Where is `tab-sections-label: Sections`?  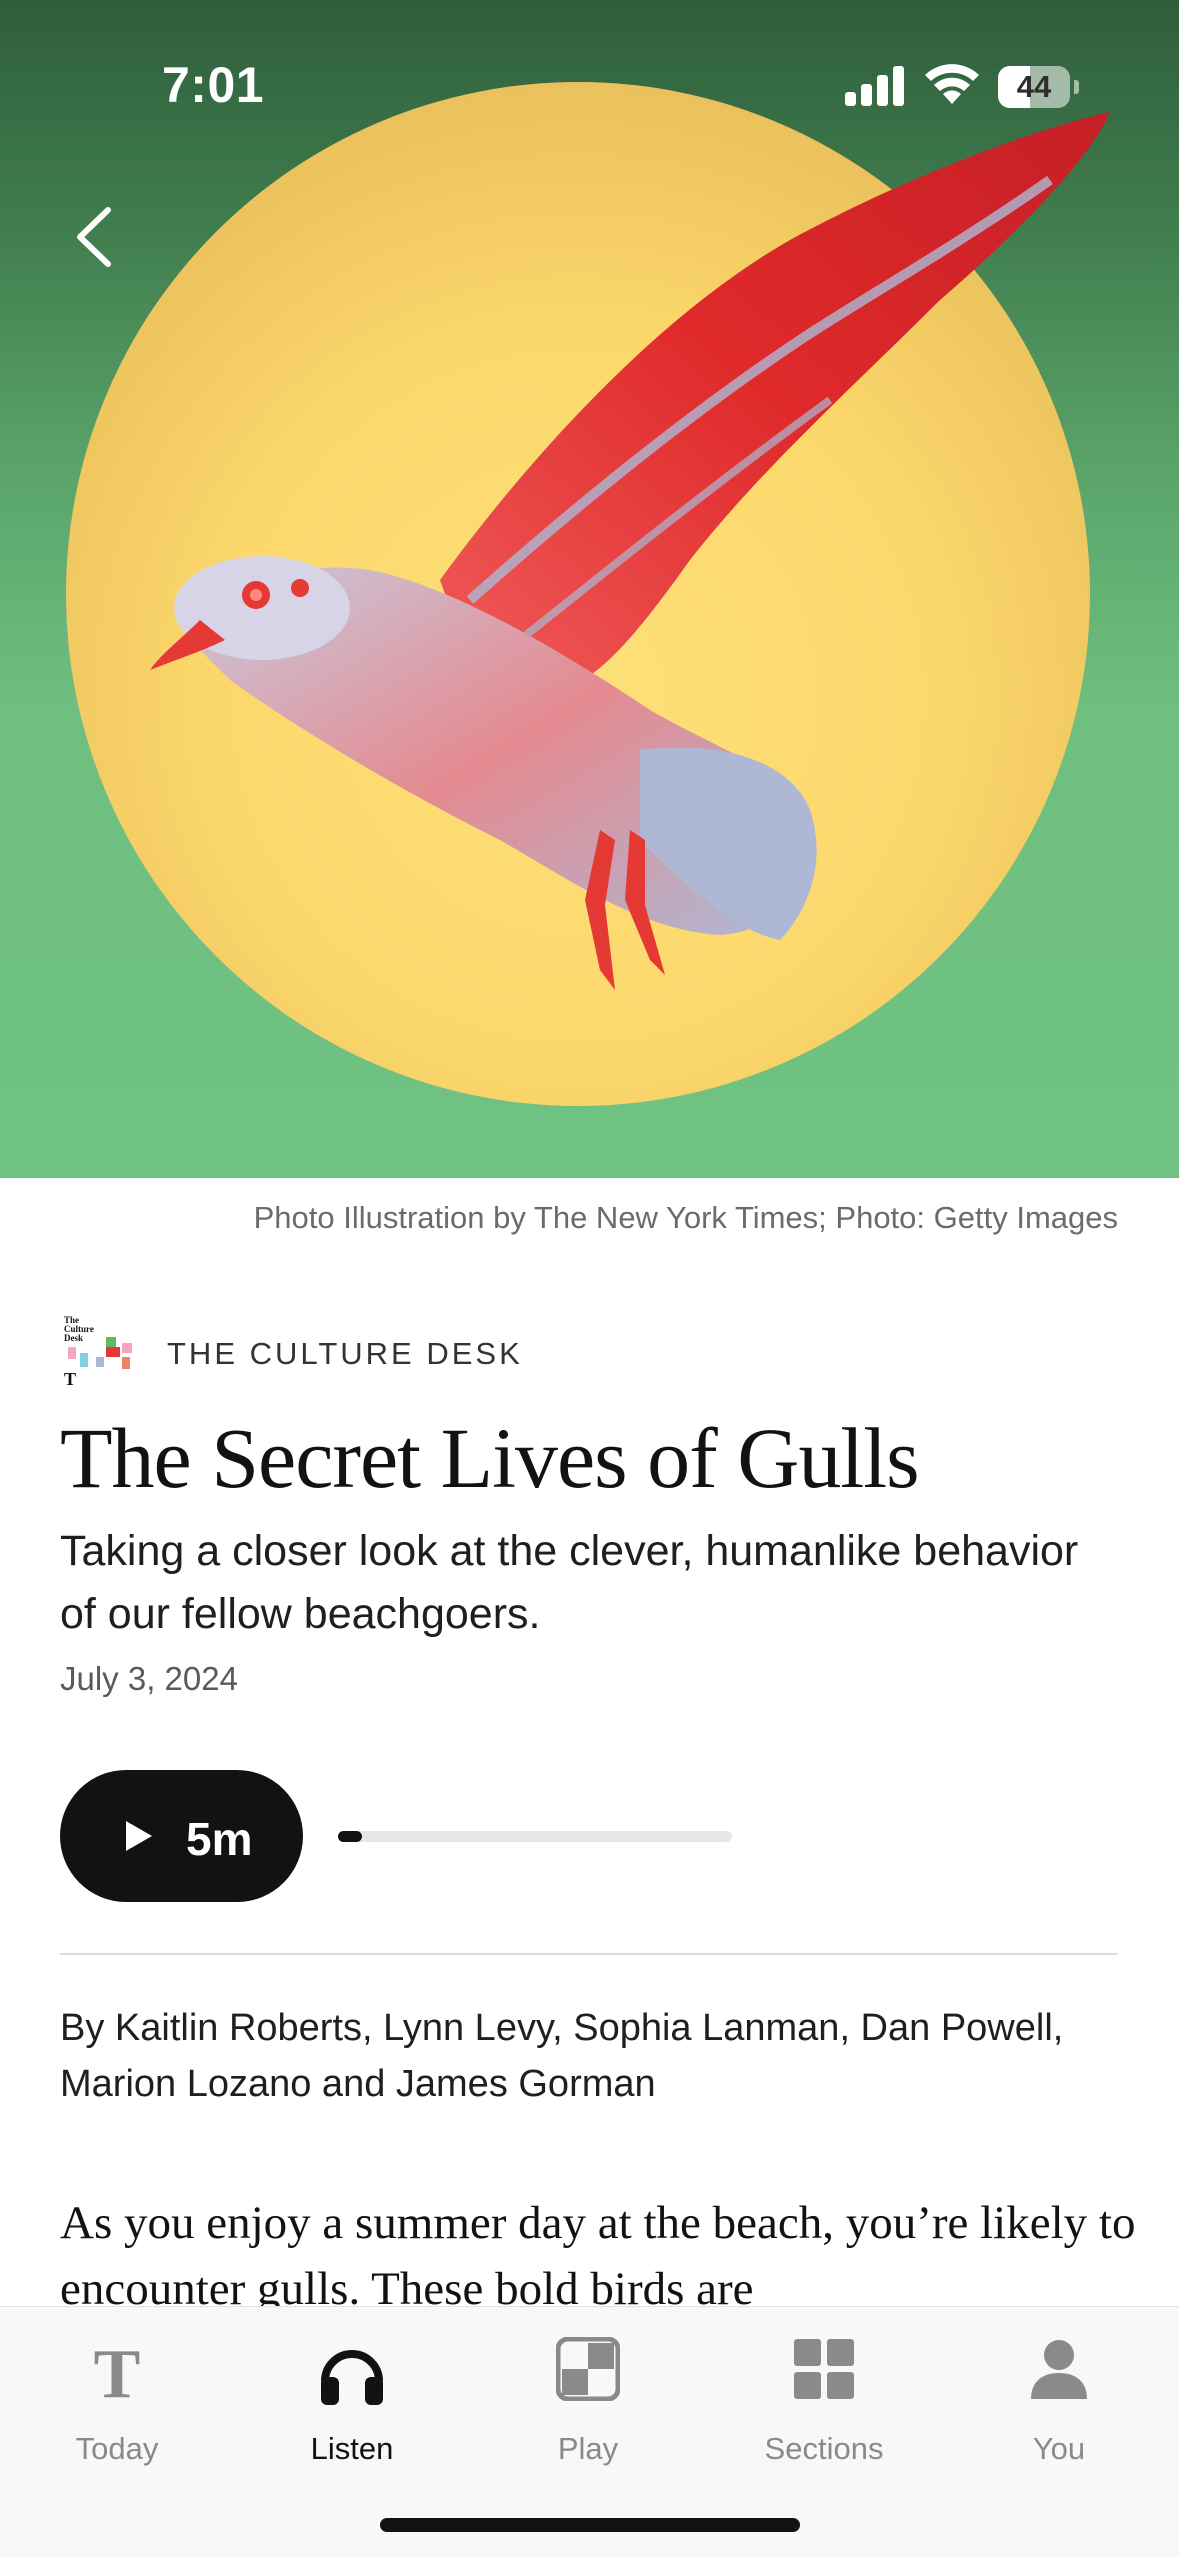 tab-sections-label: Sections is located at coordinates (824, 2448).